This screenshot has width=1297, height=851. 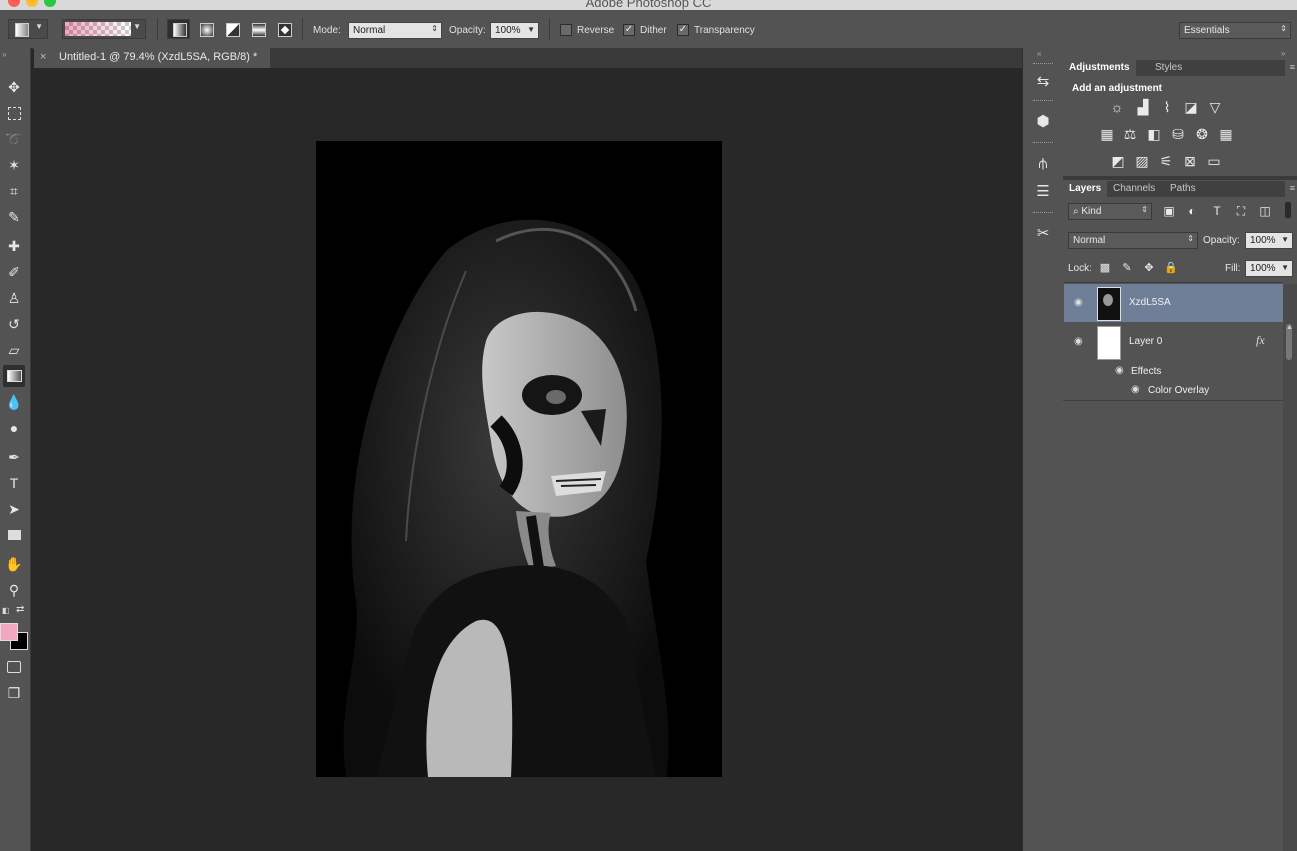 I want to click on photo-filter-icon: ⛁, so click(x=1178, y=134).